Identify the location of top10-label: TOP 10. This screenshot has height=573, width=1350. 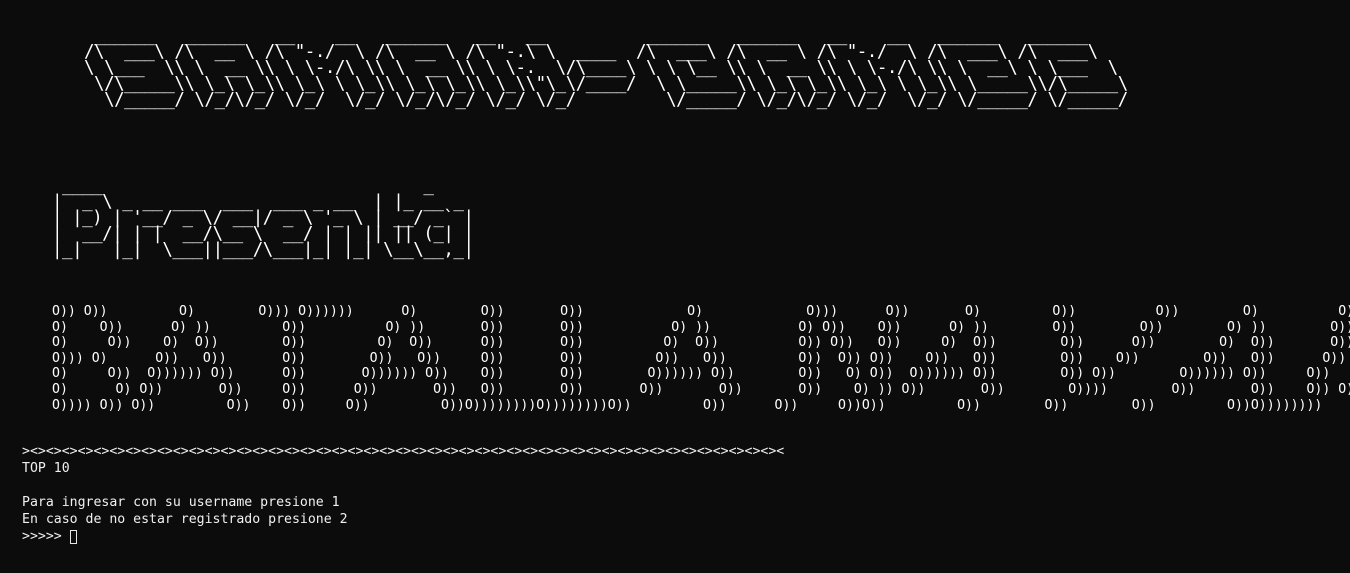
(46, 468).